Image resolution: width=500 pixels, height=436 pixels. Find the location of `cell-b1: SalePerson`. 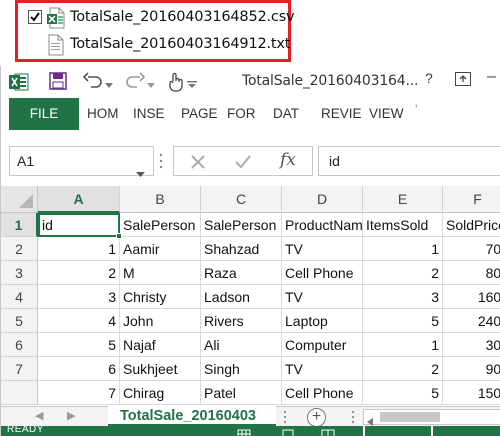

cell-b1: SalePerson is located at coordinates (160, 225).